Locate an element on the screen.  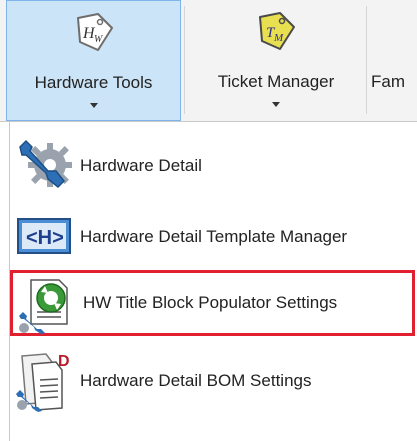
svg-text: <H> is located at coordinates (45, 238).